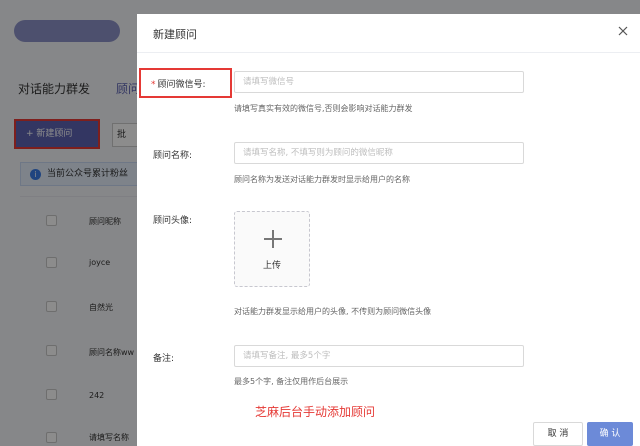 Image resolution: width=640 pixels, height=446 pixels. I want to click on advisor-name-label: 顾问名称:, so click(173, 156).